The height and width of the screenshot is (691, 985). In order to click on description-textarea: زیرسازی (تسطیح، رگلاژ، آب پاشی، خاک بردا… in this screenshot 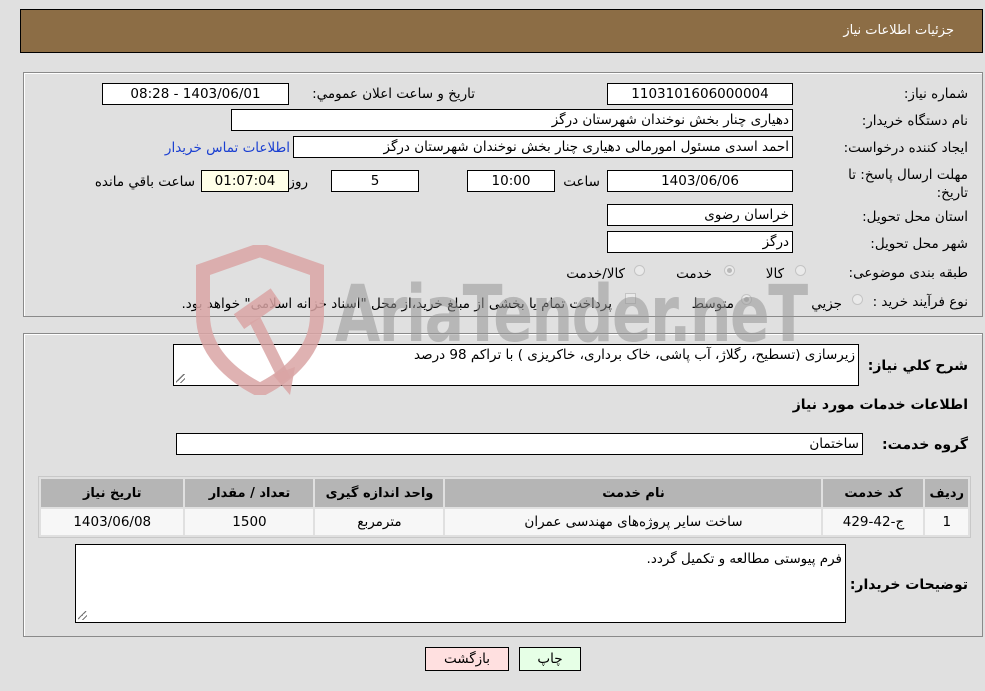, I will do `click(516, 365)`.